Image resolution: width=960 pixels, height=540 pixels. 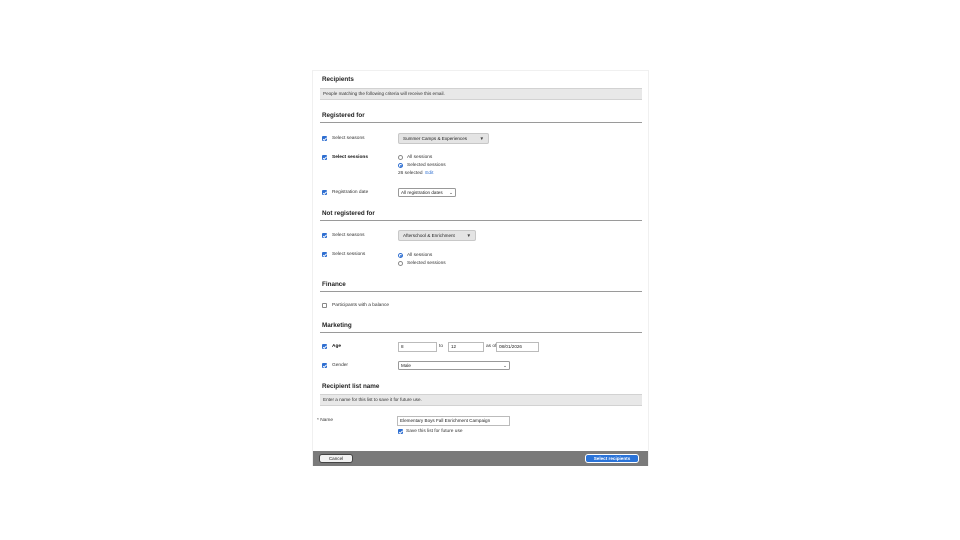 I want to click on reg-date-checkbox, so click(x=324, y=192).